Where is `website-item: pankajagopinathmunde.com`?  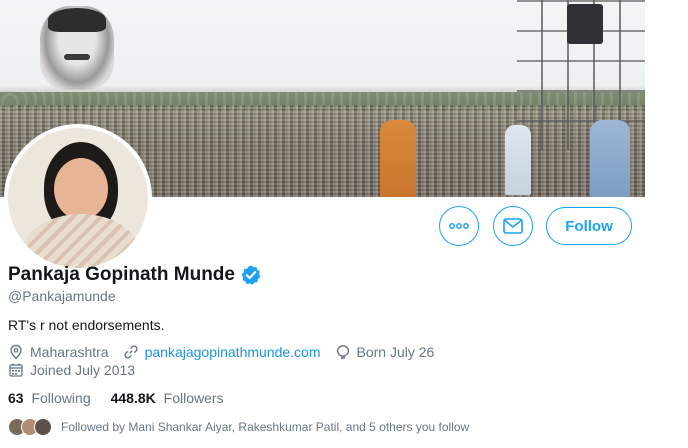 website-item: pankajagopinathmunde.com is located at coordinates (222, 352).